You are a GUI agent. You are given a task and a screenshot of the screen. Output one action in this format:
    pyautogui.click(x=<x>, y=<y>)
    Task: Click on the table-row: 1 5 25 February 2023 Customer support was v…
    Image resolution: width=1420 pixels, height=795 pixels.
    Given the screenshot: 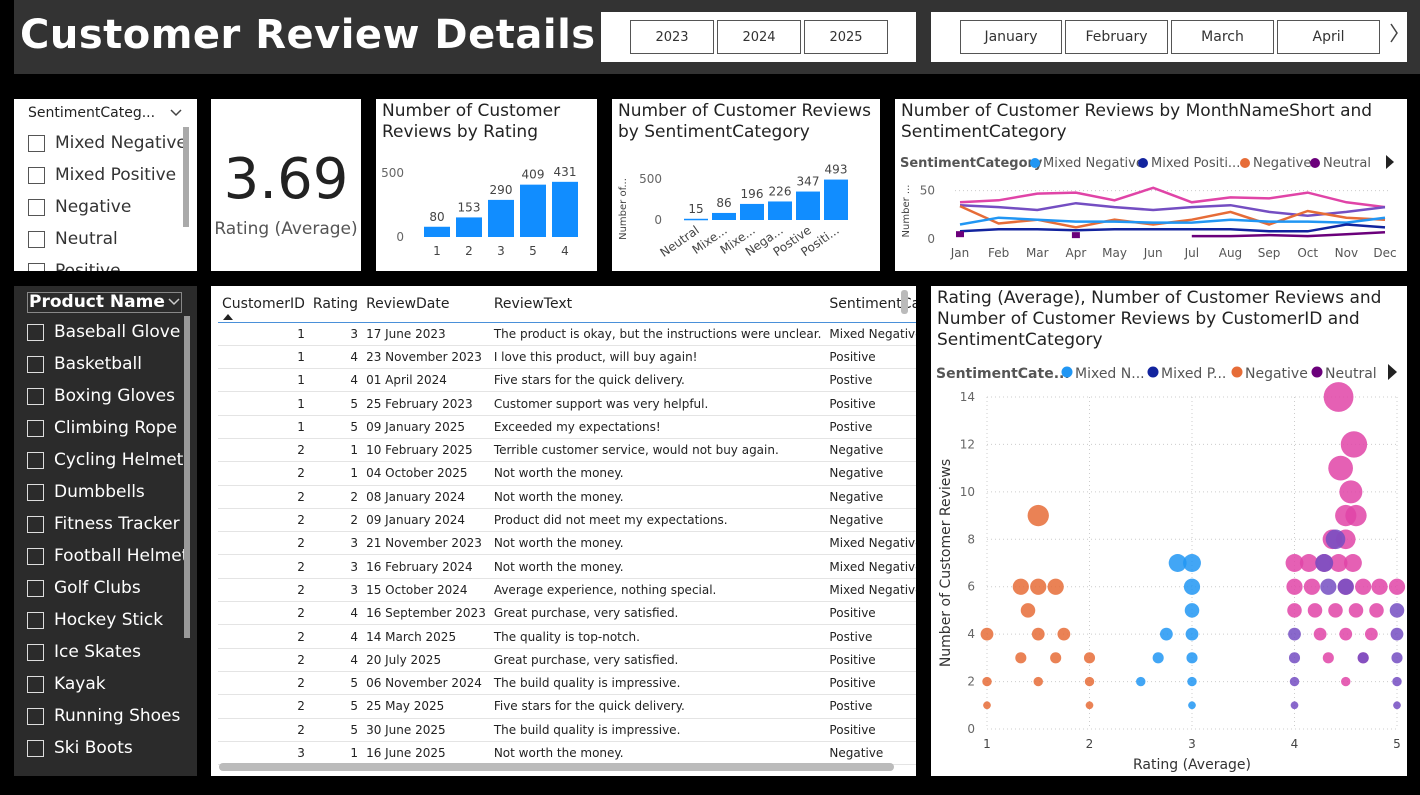 What is the action you would take?
    pyautogui.click(x=567, y=403)
    